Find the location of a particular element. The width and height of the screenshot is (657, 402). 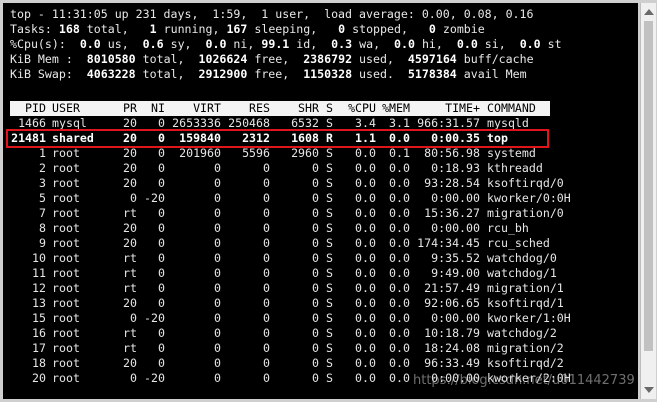

column-header-cpu: %CPU is located at coordinates (362, 108).